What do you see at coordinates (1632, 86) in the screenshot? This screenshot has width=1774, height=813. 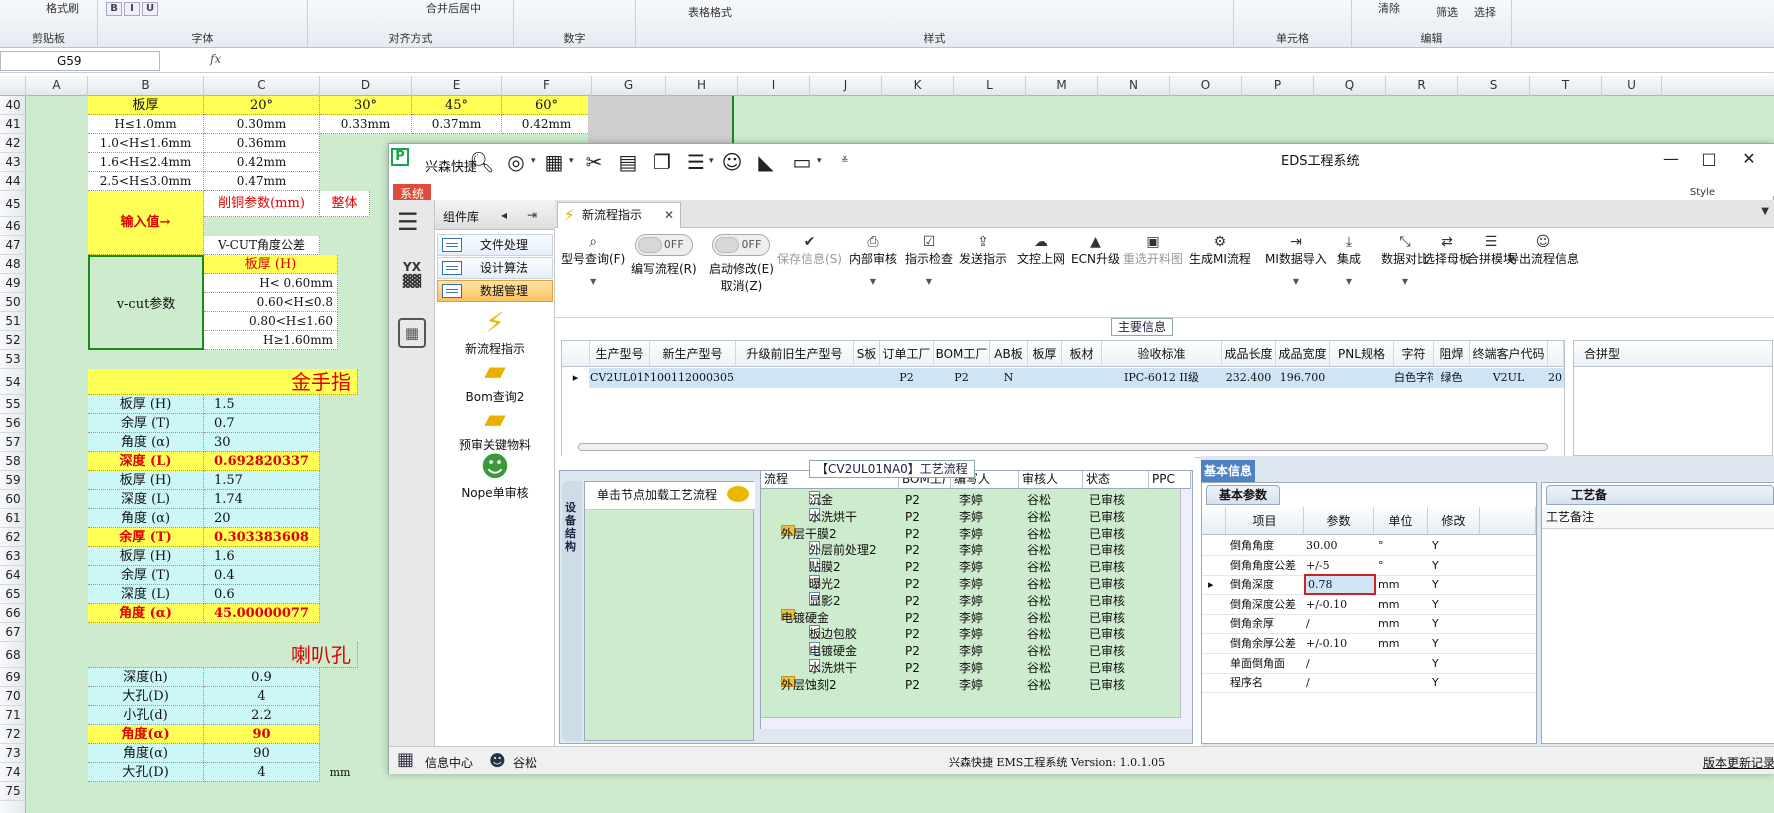 I see `column-header: U` at bounding box center [1632, 86].